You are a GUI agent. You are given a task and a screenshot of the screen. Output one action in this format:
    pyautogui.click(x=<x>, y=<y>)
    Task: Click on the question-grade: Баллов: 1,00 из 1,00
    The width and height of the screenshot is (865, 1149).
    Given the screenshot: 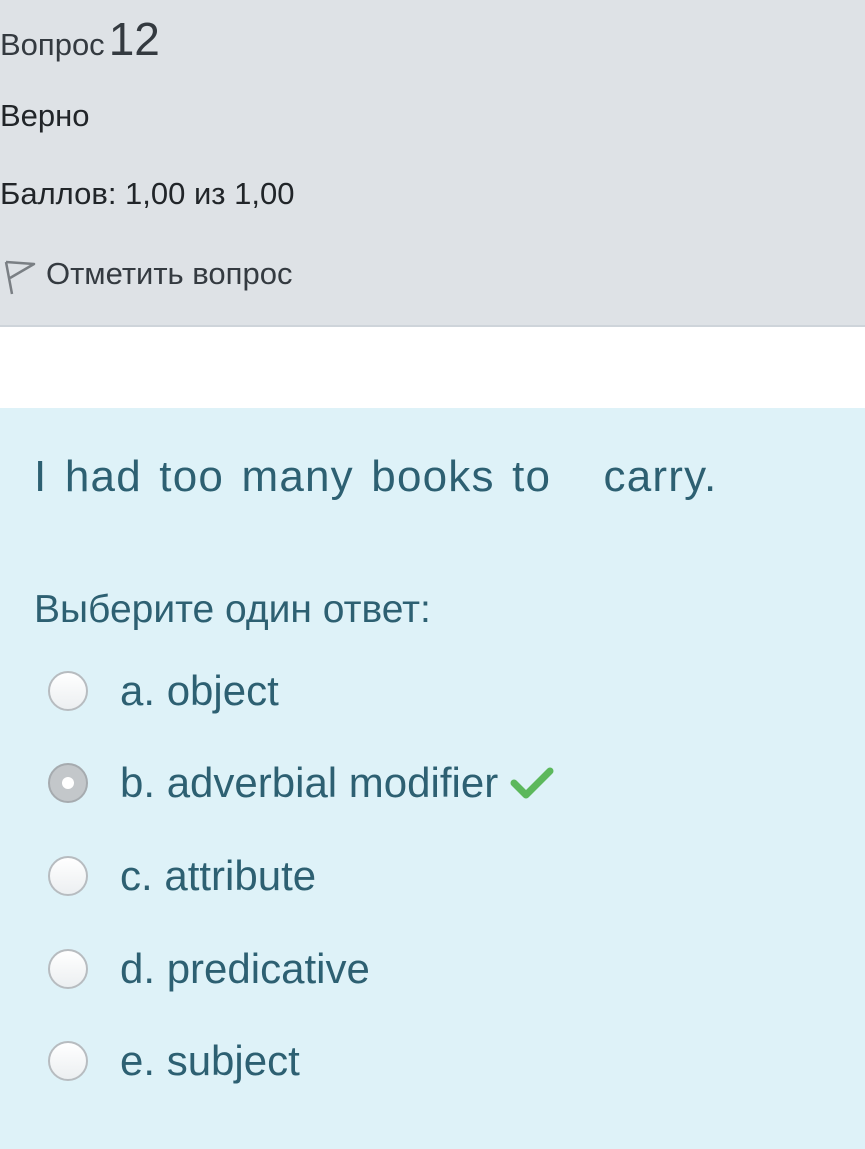 What is the action you would take?
    pyautogui.click(x=147, y=193)
    